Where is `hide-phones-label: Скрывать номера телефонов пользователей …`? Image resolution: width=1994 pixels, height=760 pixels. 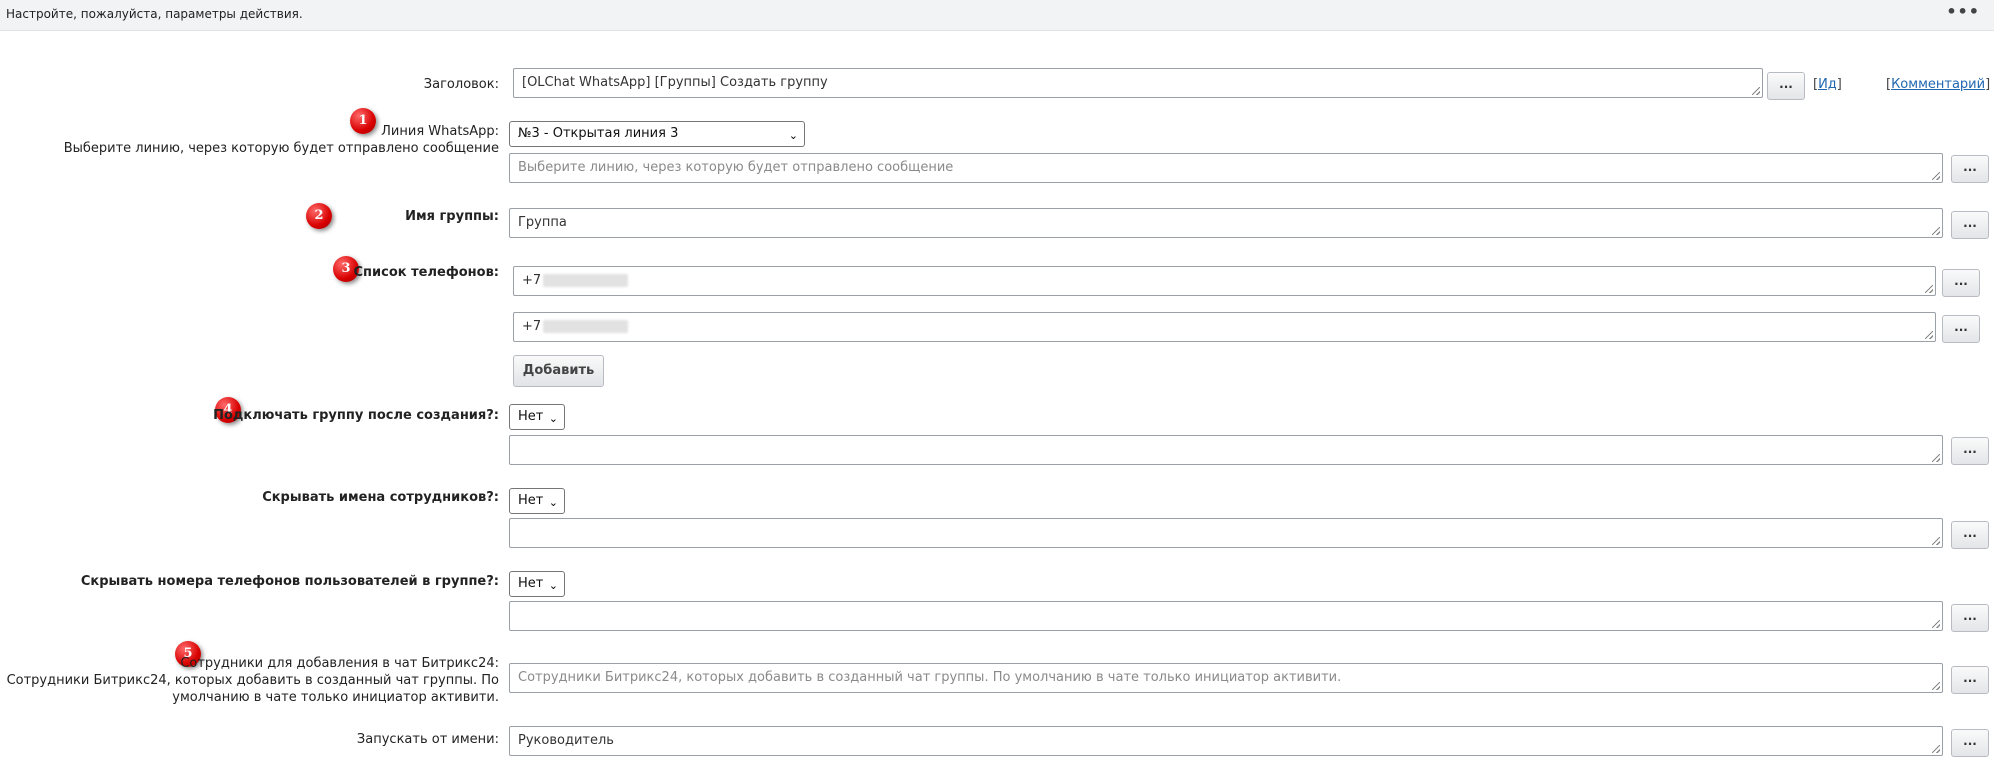
hide-phones-label: Скрывать номера телефонов пользователей … is located at coordinates (289, 581).